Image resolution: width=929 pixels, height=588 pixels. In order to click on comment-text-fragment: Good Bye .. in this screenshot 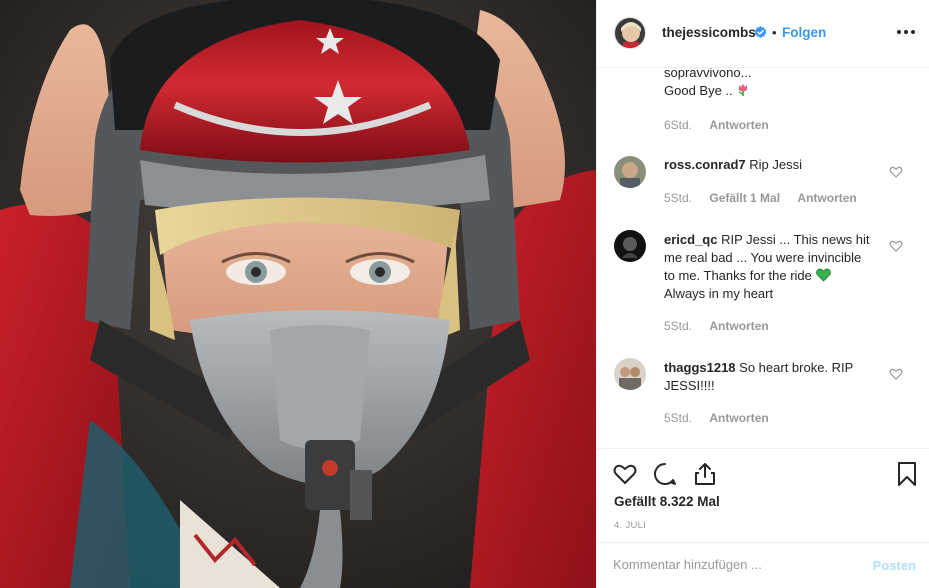, I will do `click(698, 90)`.